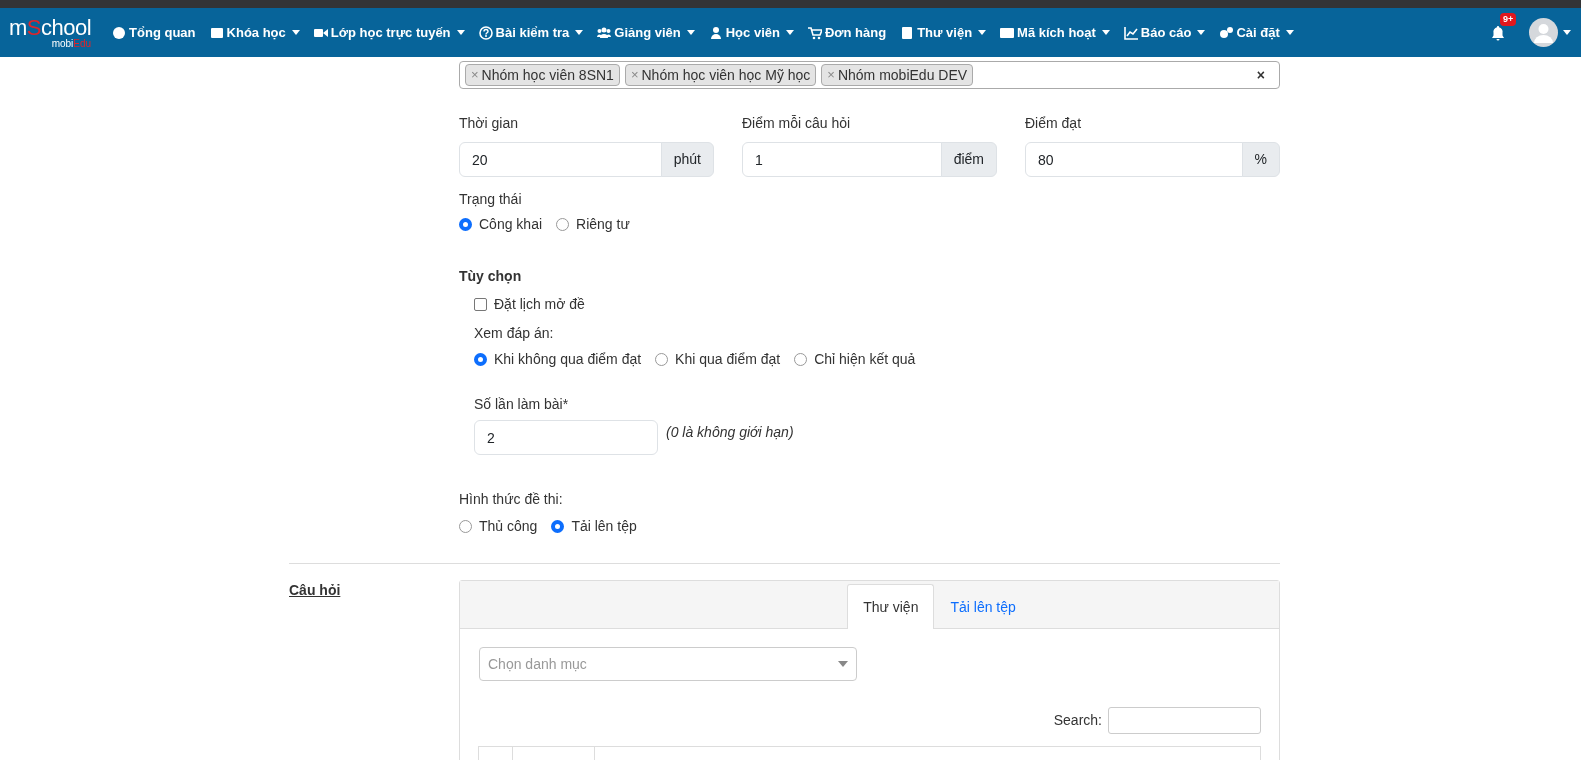 This screenshot has height=760, width=1581. Describe the element at coordinates (943, 32) in the screenshot. I see `nav-menu-item: Thư viện` at that location.